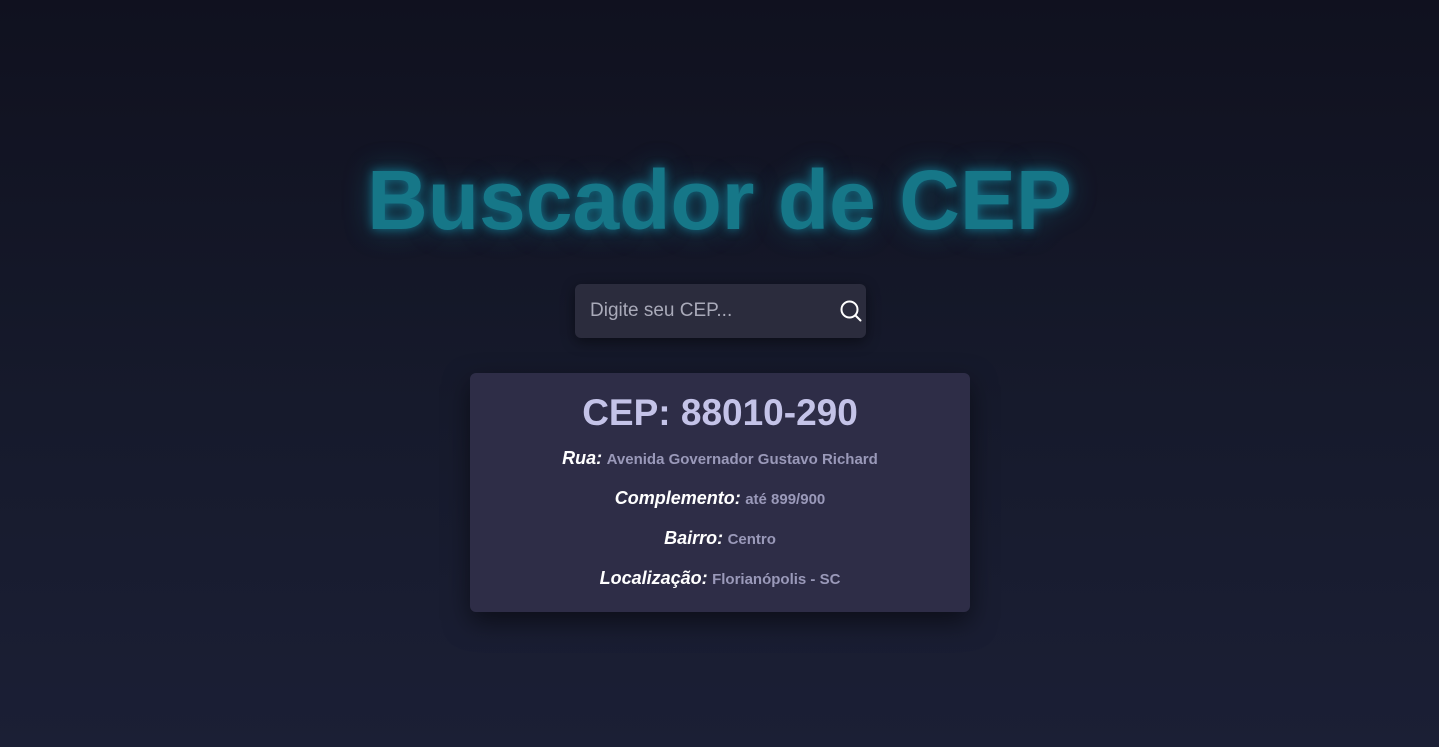 This screenshot has width=1439, height=747. Describe the element at coordinates (751, 539) in the screenshot. I see `neighborhood-value: Centro` at that location.